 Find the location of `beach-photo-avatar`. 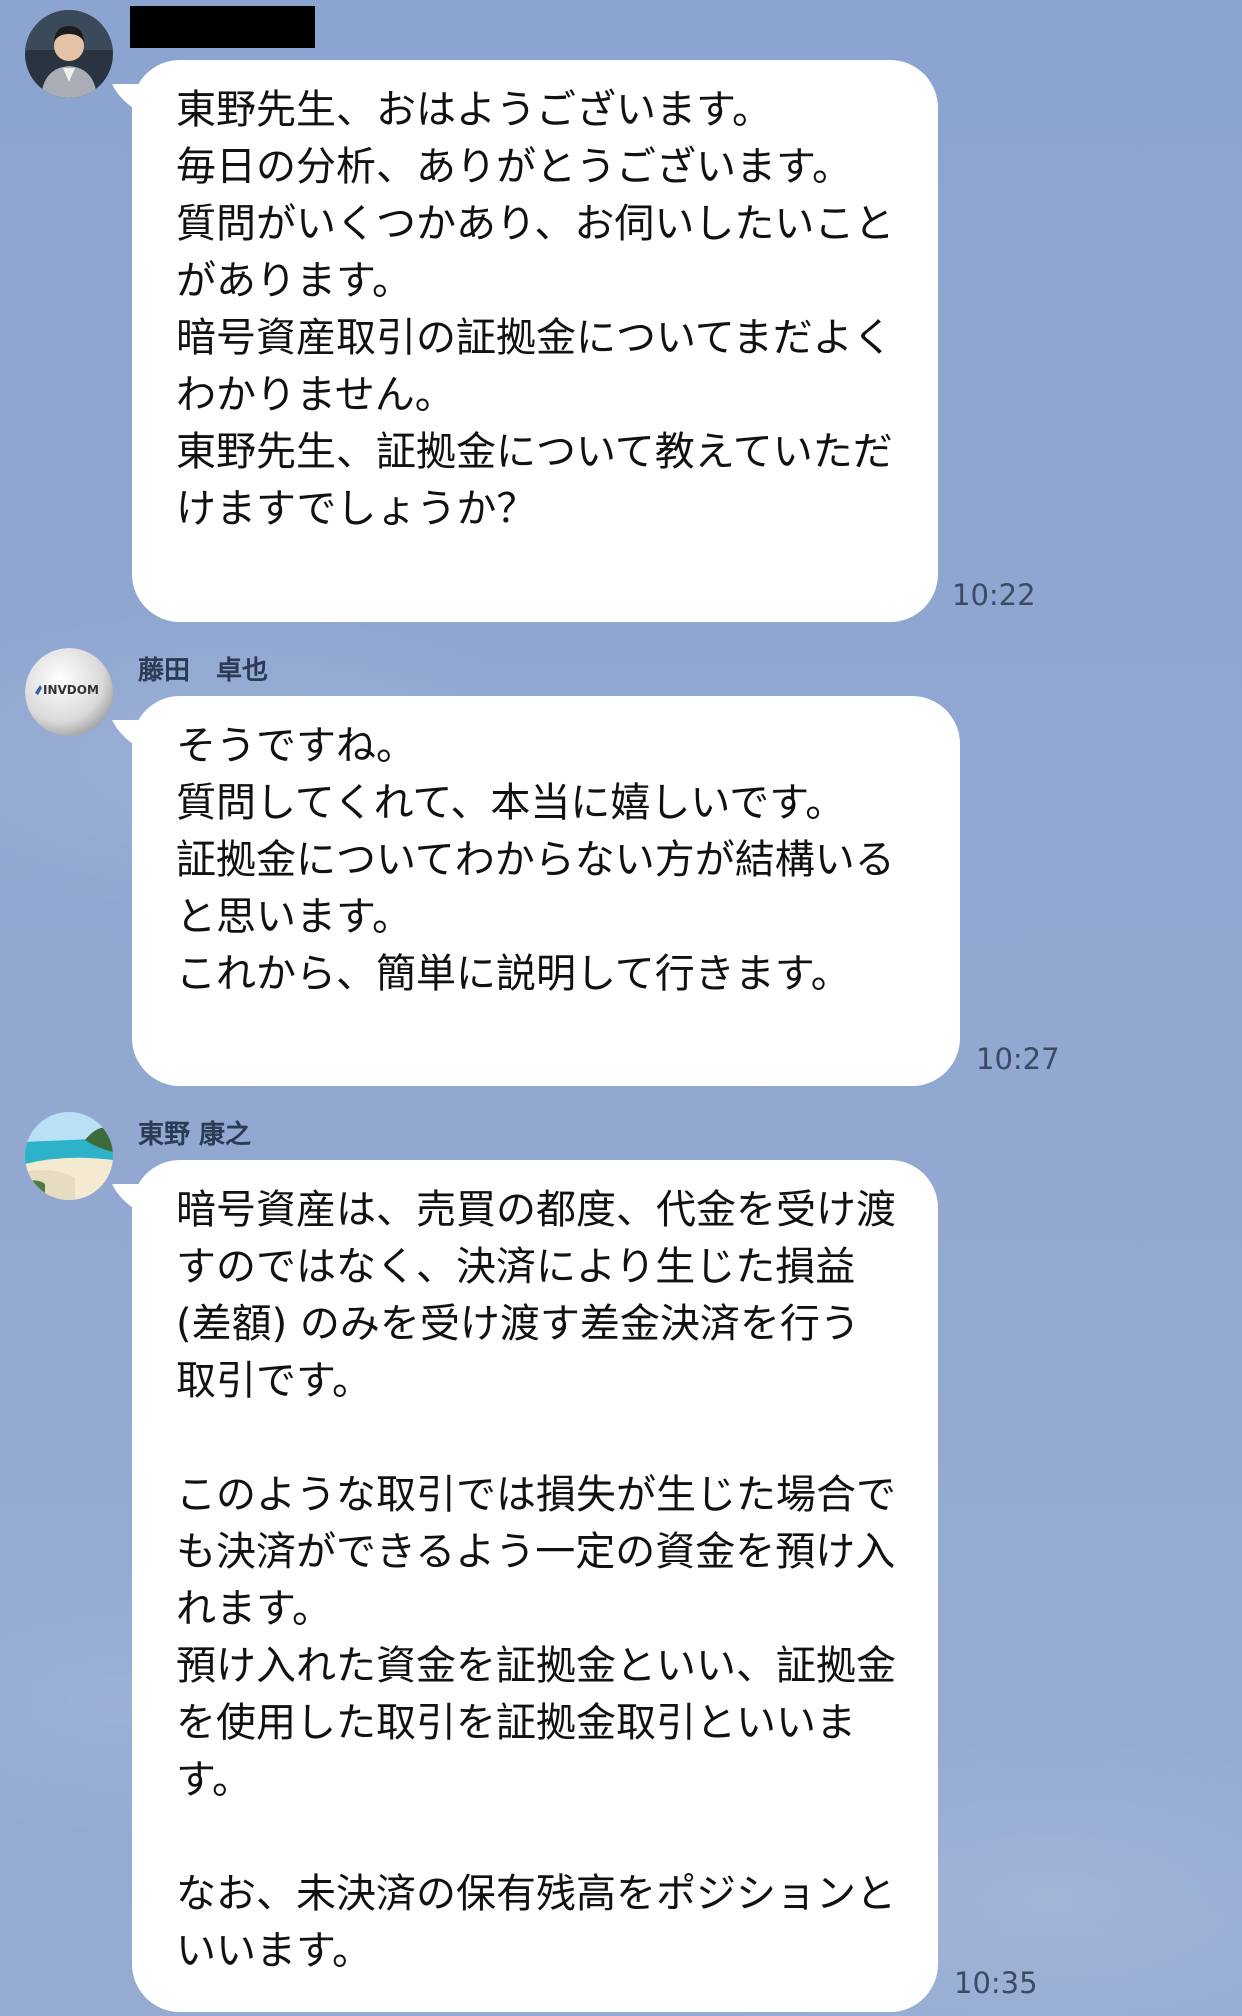

beach-photo-avatar is located at coordinates (69, 1156).